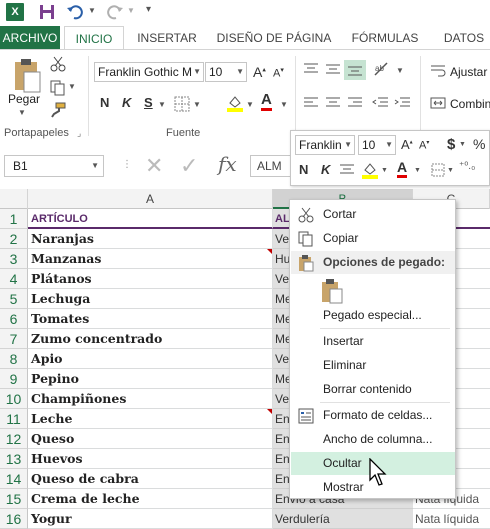  Describe the element at coordinates (381, 103) in the screenshot. I see `decrease-indent-icon` at that location.